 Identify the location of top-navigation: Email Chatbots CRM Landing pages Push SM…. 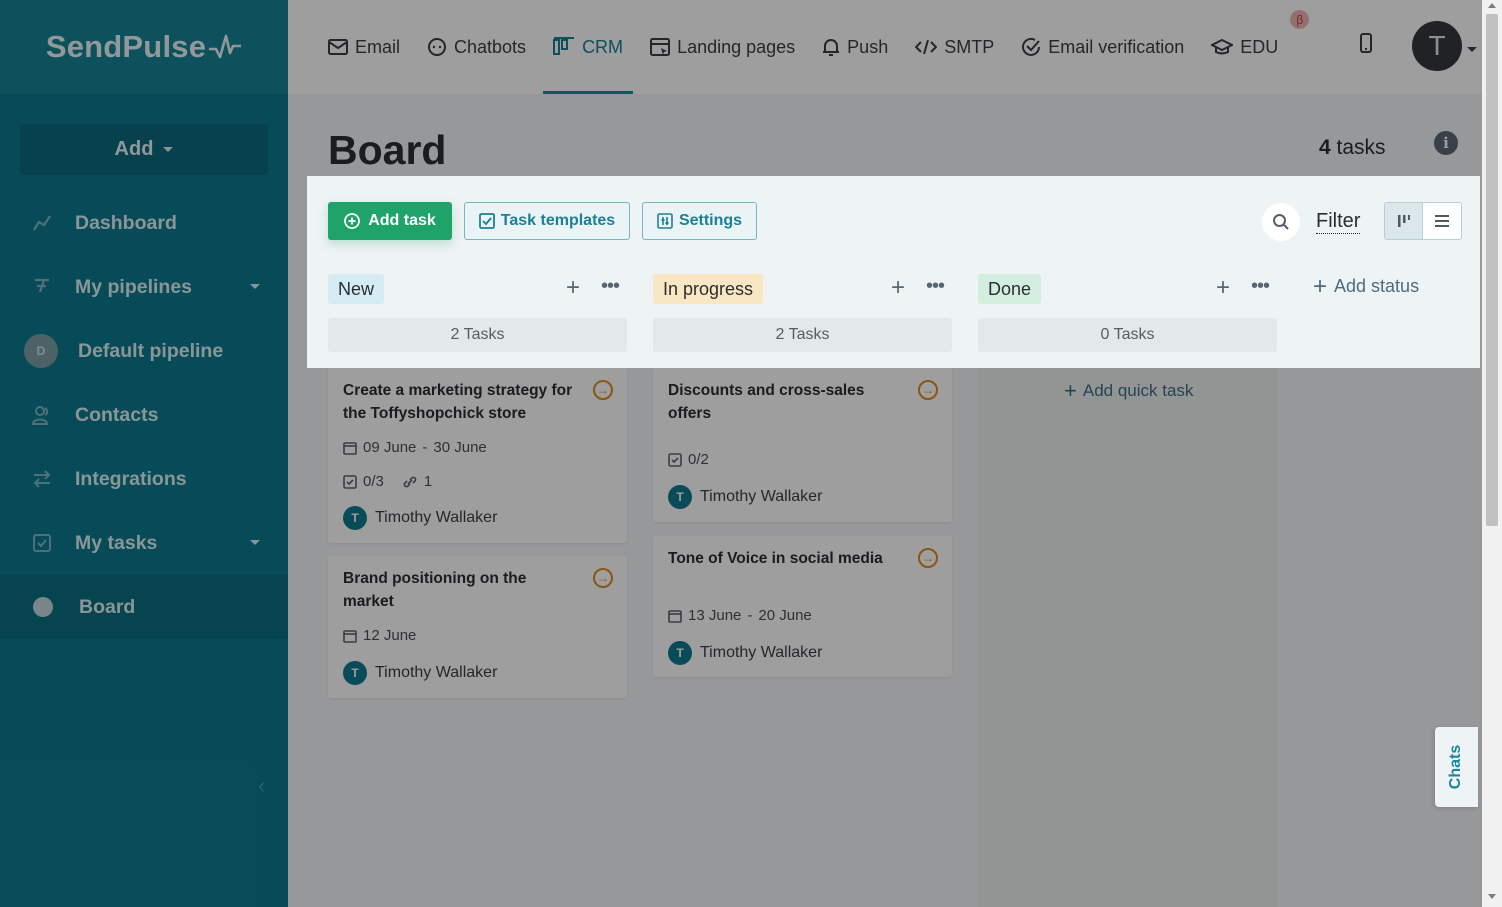
(885, 47).